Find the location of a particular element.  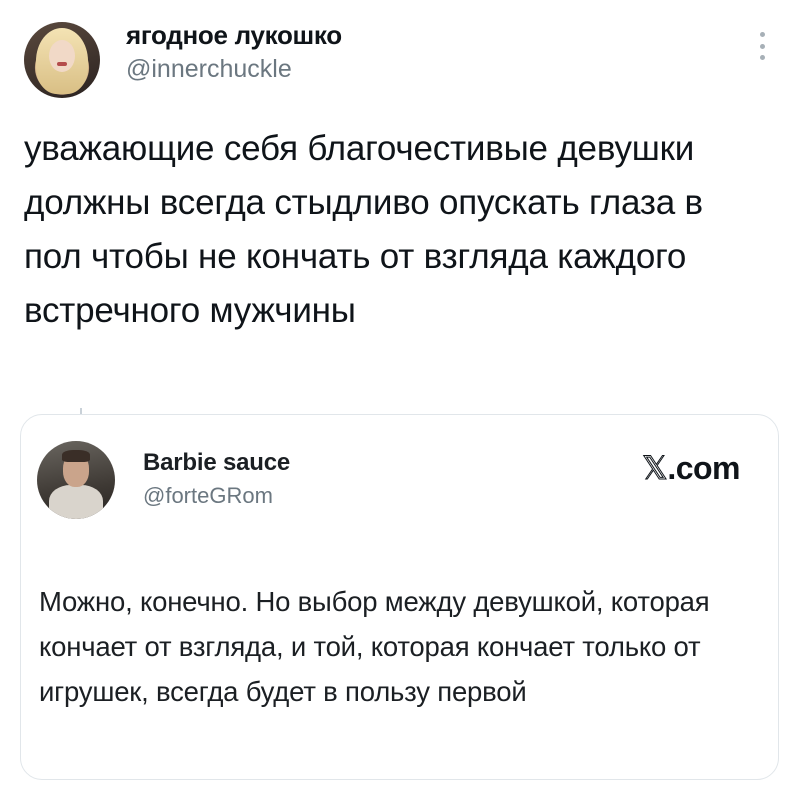

more-options-icon is located at coordinates (762, 46).